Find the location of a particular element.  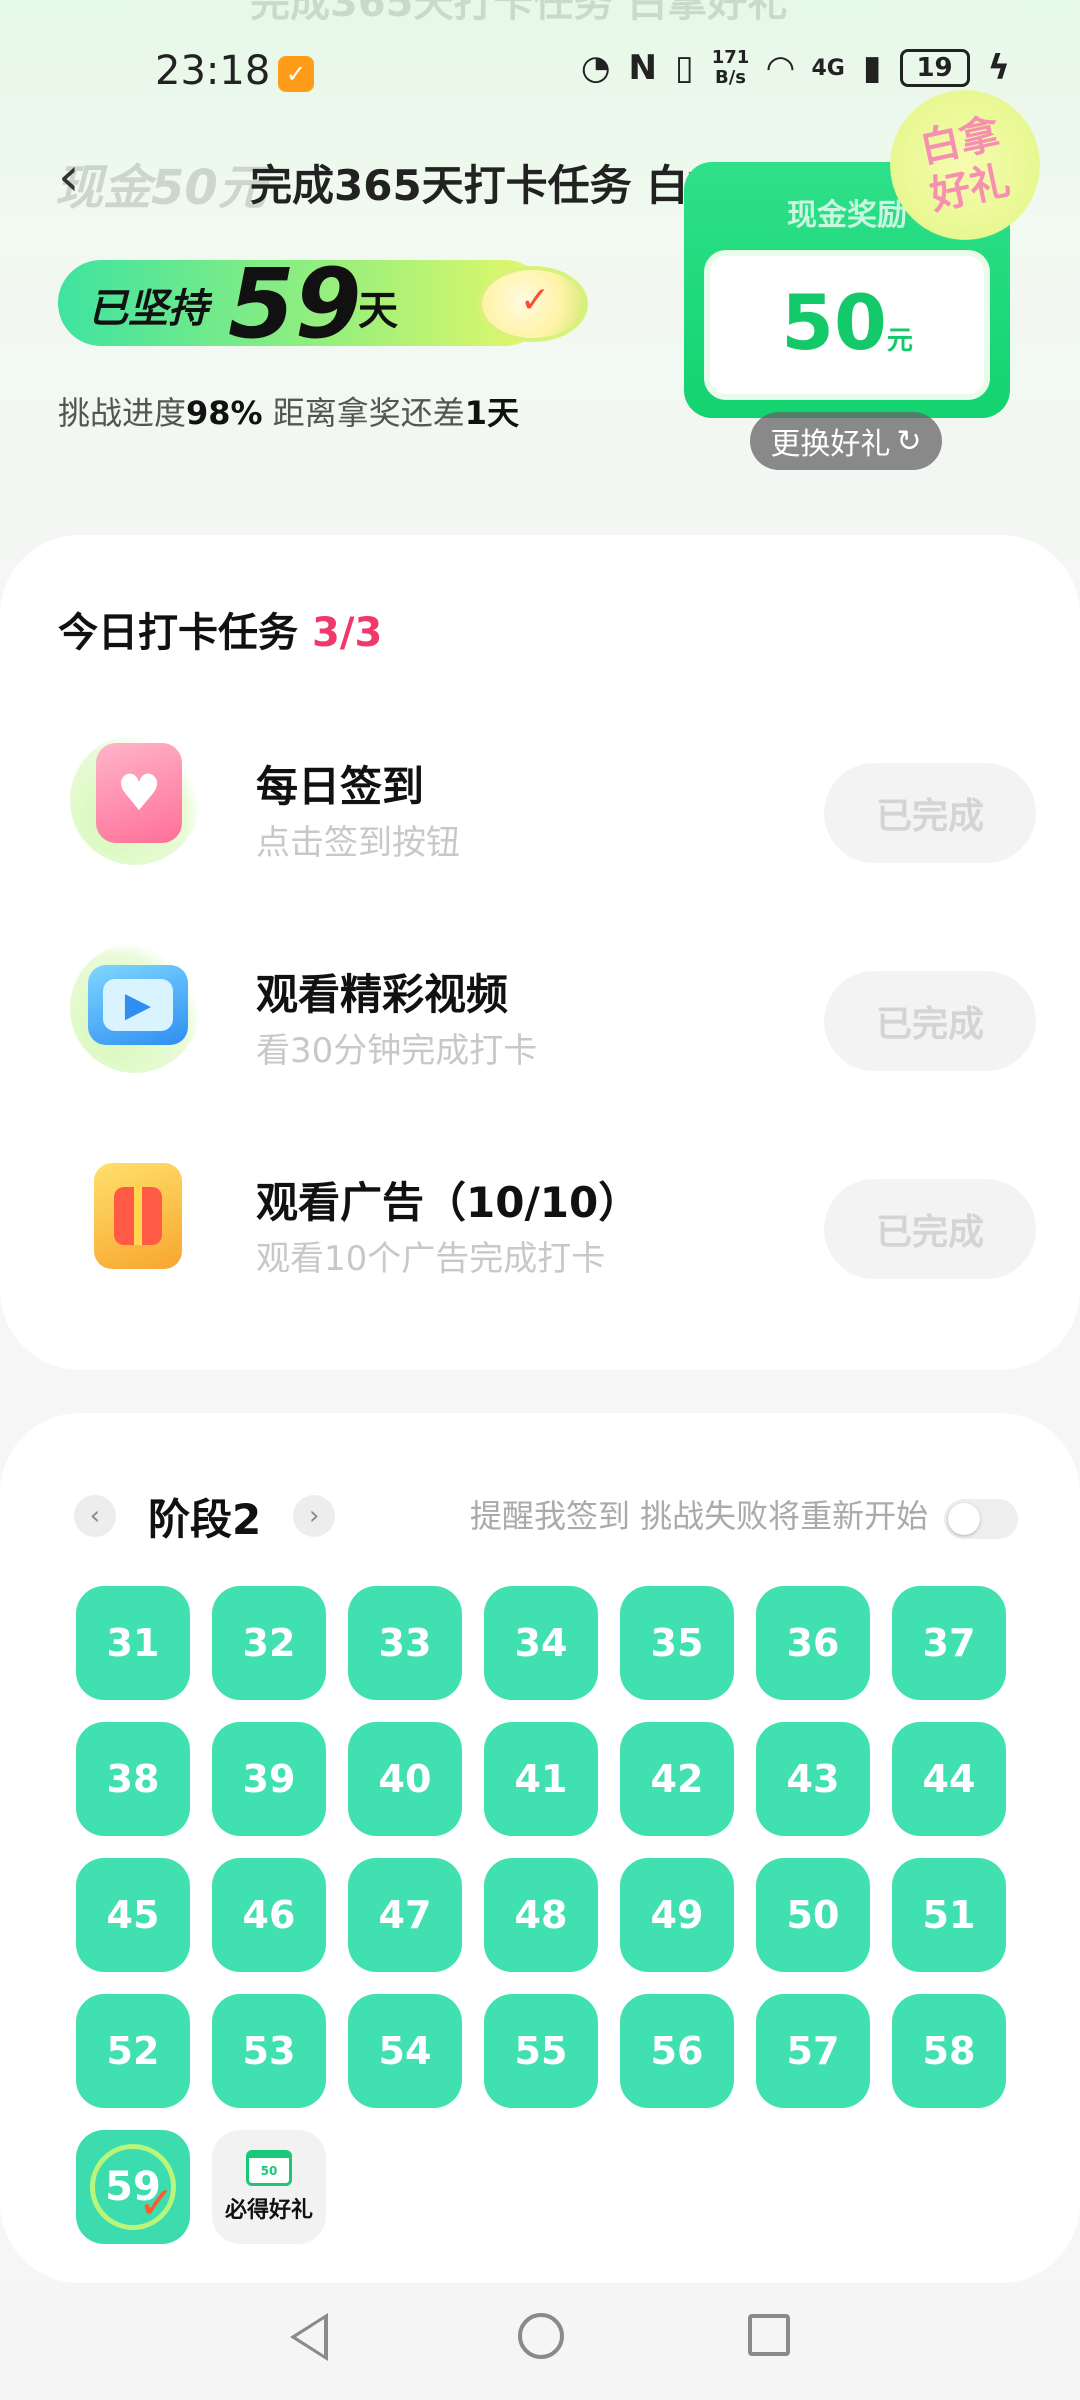

nav-home-icon is located at coordinates (541, 2336).